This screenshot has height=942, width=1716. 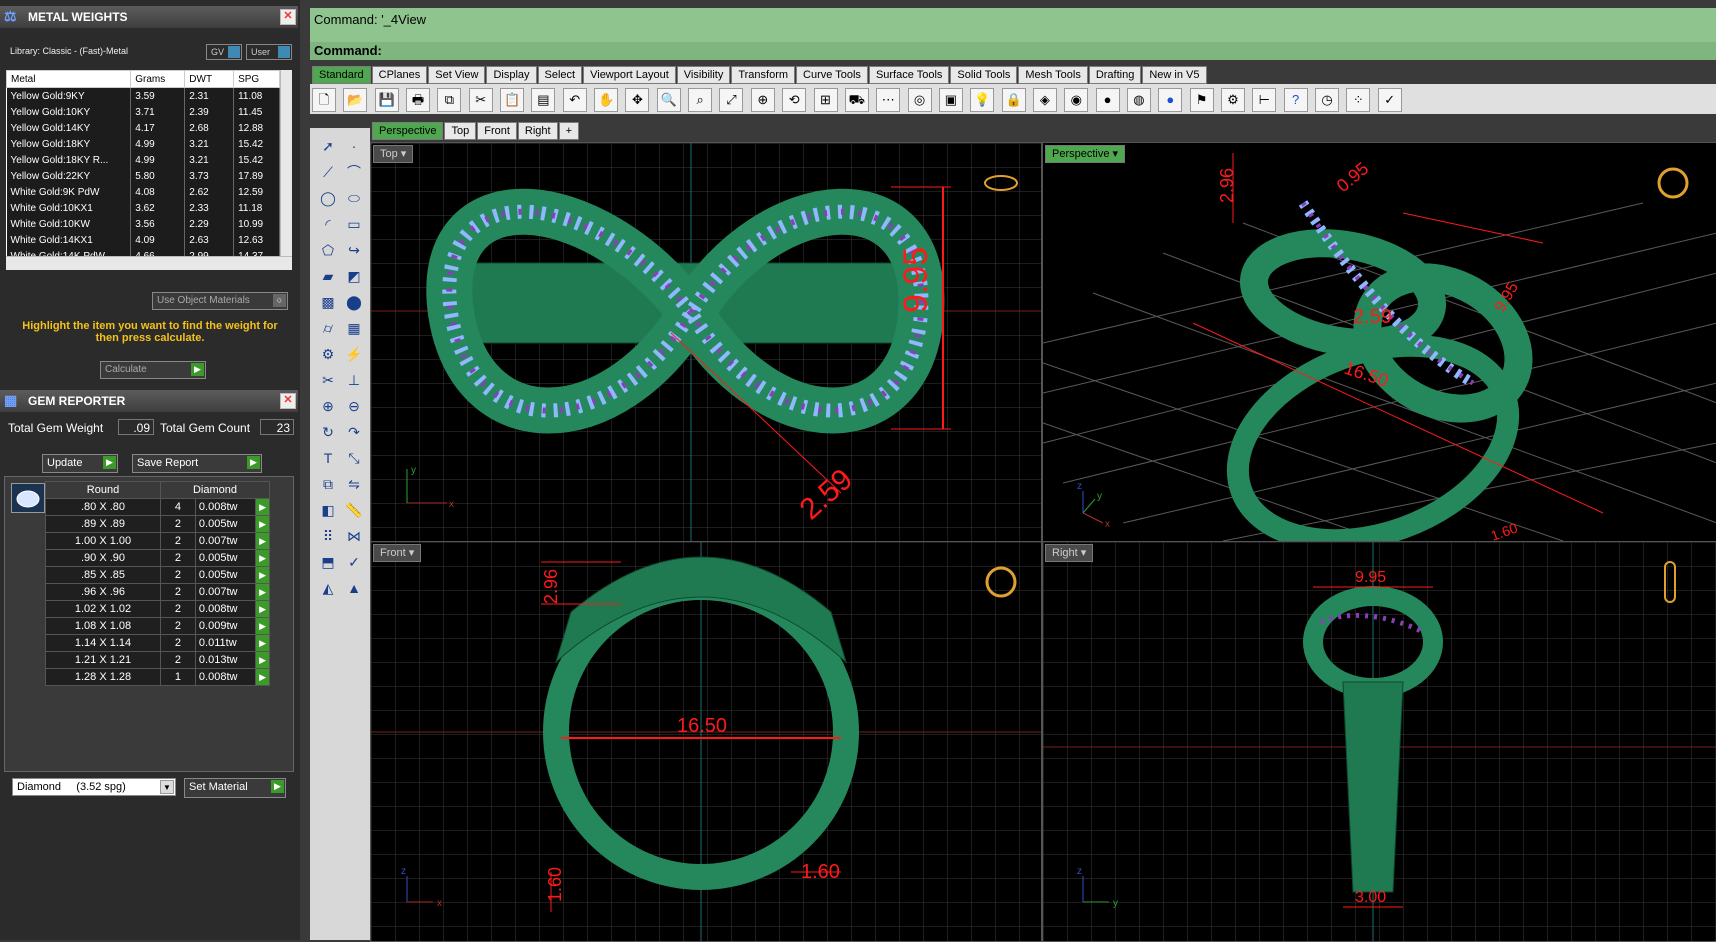 I want to click on toolbar-tab-transform: Transform, so click(x=763, y=75).